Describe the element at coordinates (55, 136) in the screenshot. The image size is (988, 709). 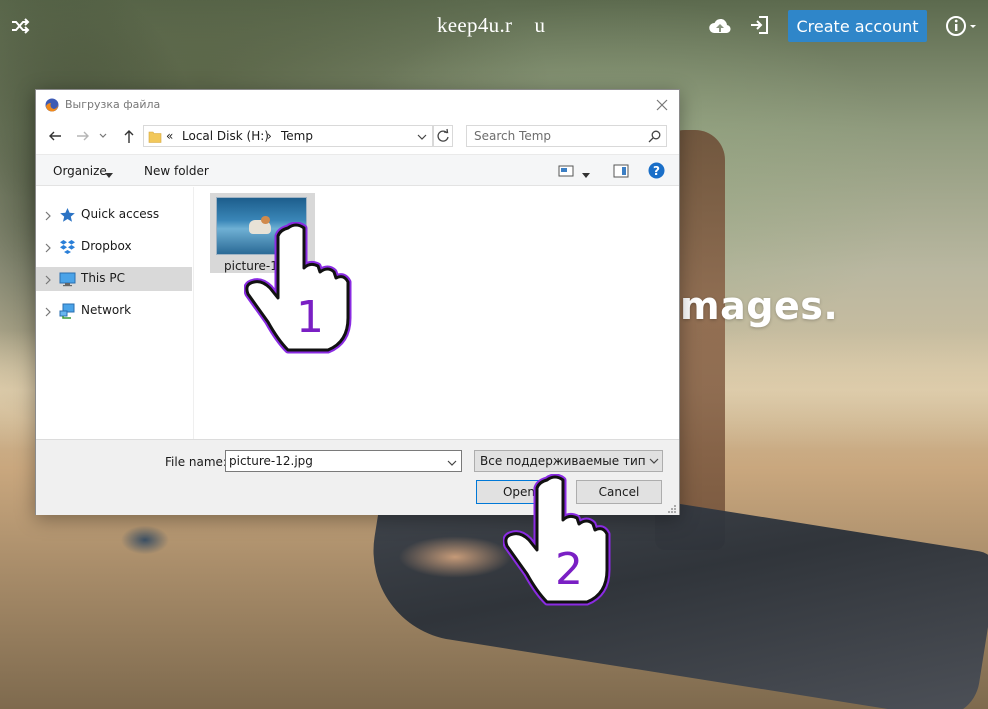
I see `back-arrow-icon` at that location.